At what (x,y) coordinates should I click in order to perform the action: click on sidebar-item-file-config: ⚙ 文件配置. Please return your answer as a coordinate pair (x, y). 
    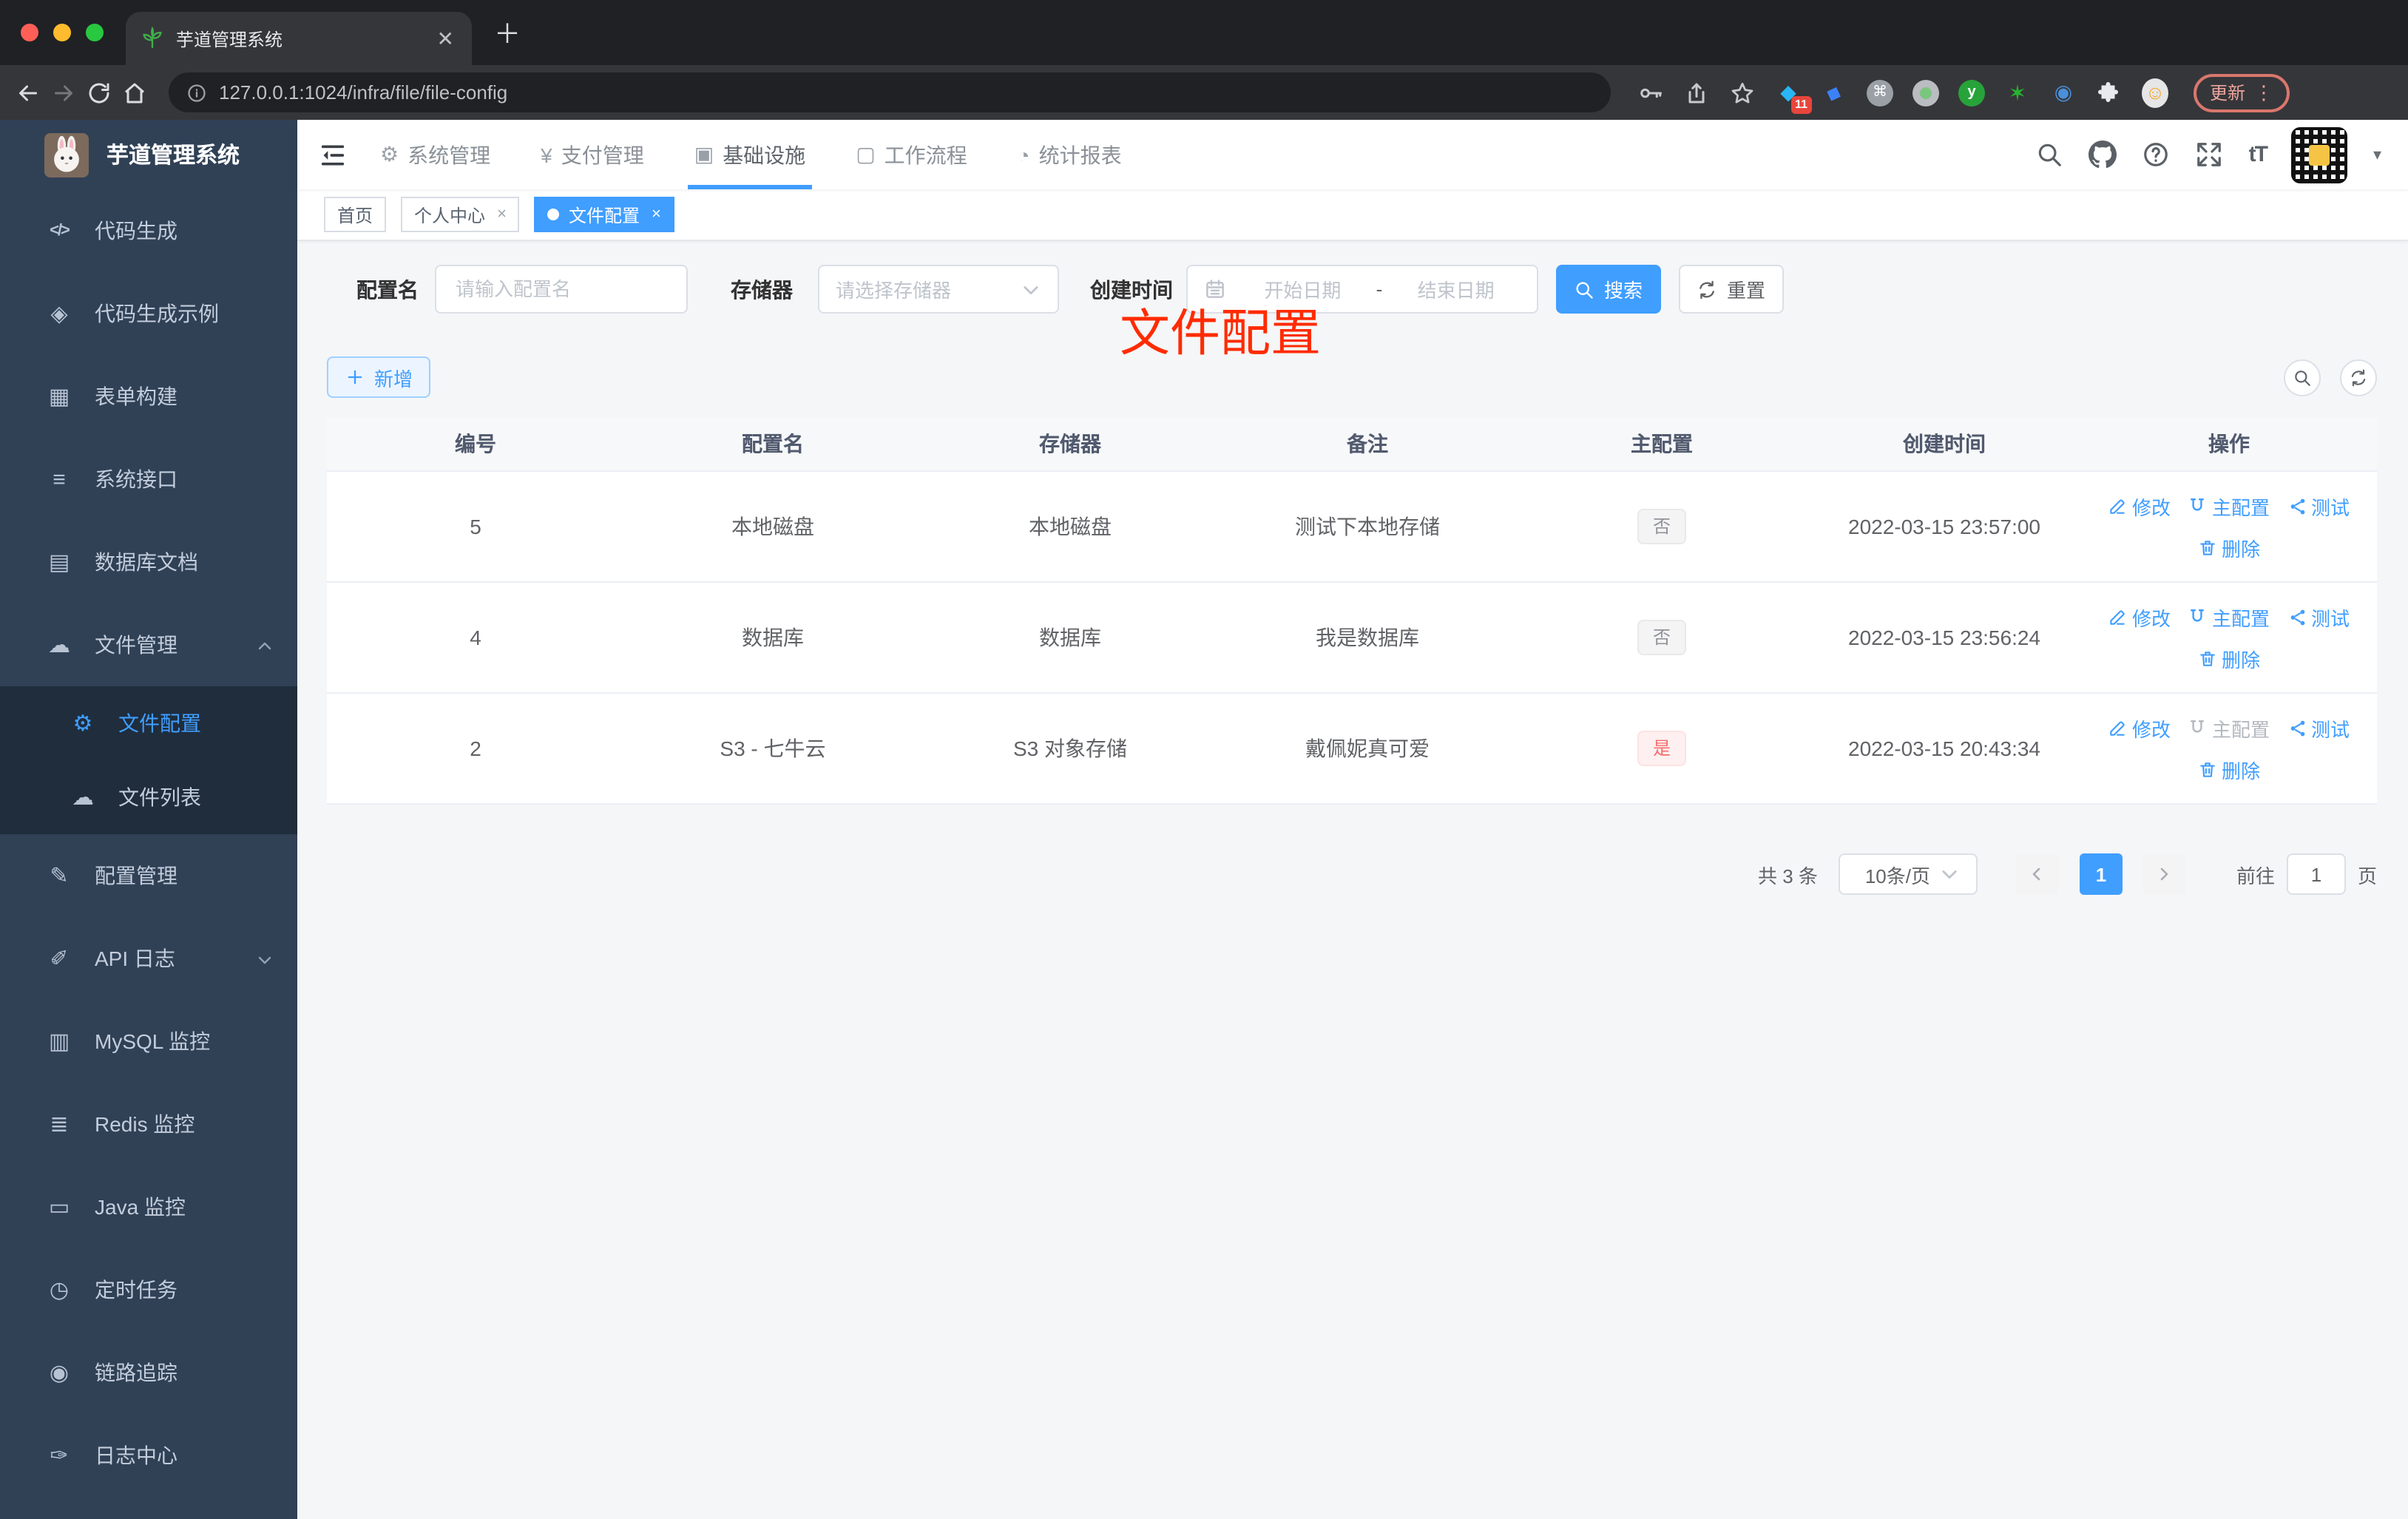
    Looking at the image, I should click on (148, 723).